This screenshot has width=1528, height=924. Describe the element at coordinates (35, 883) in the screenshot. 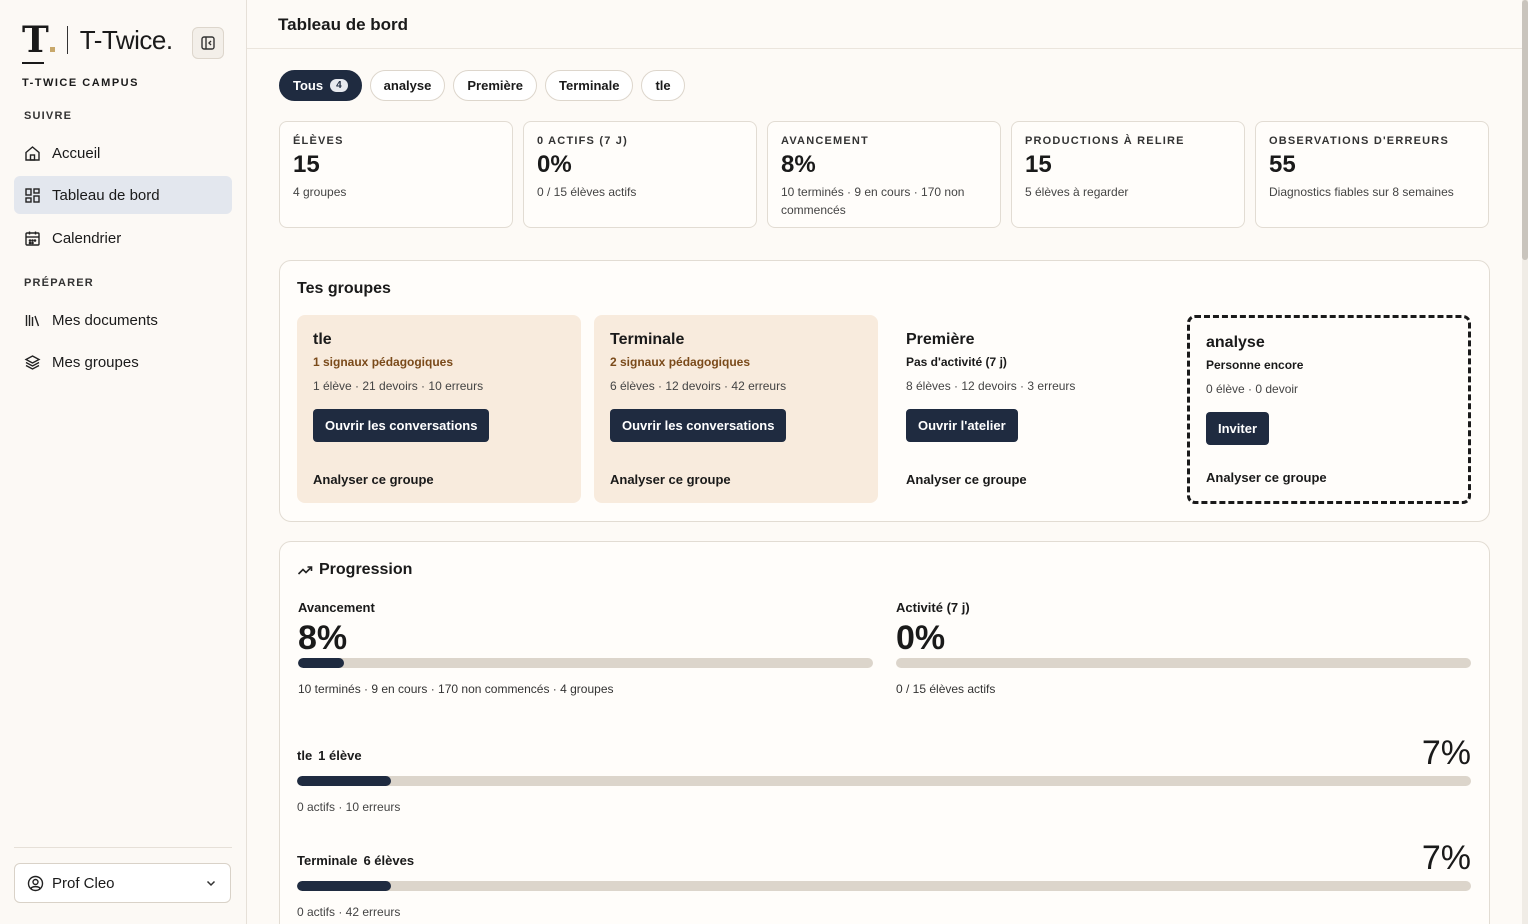

I see `user-circle-icon` at that location.